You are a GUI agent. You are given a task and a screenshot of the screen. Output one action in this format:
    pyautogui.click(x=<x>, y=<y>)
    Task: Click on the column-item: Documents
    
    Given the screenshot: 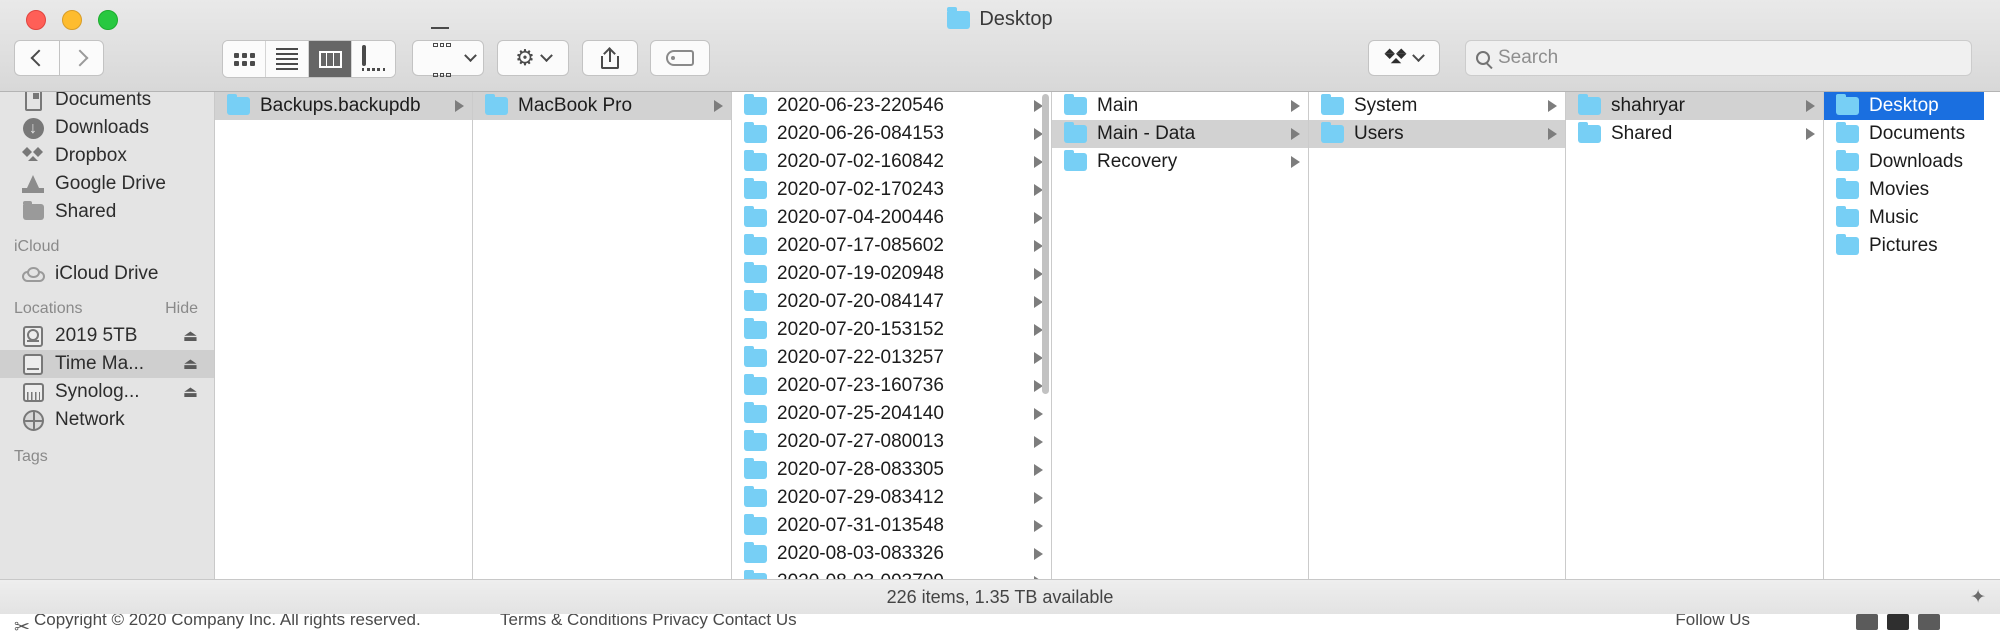 What is the action you would take?
    pyautogui.click(x=1904, y=134)
    